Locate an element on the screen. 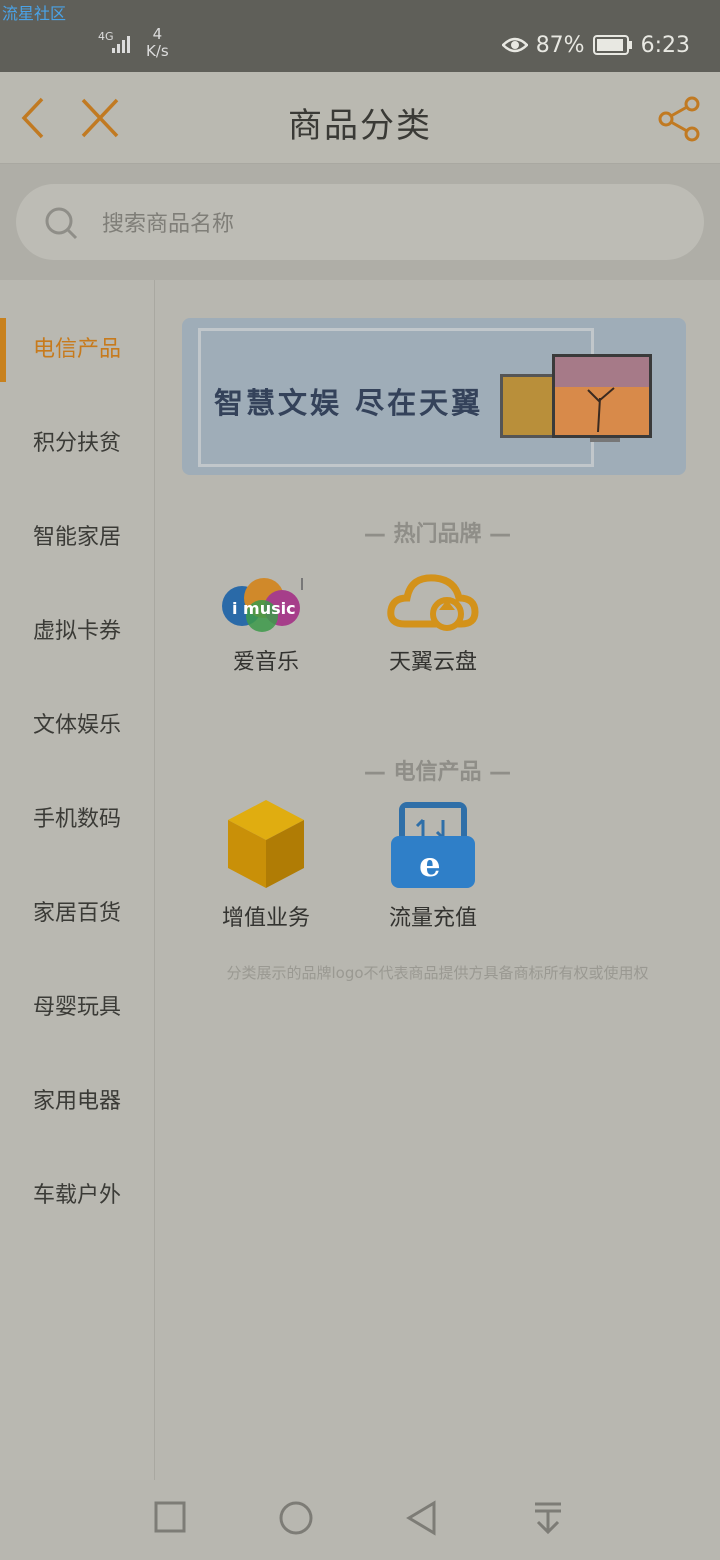 The image size is (720, 1560). sidebar-item-digital: 手机数码 is located at coordinates (77, 820).